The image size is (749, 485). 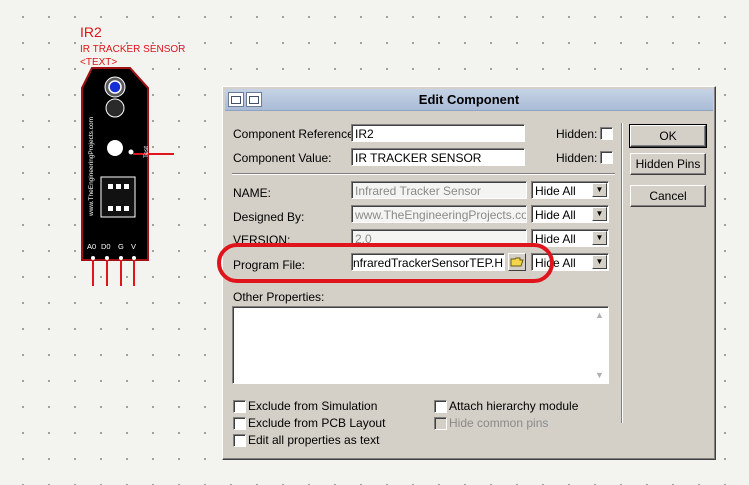 What do you see at coordinates (439, 190) in the screenshot?
I see `name-input: Infrared Tracker Sensor` at bounding box center [439, 190].